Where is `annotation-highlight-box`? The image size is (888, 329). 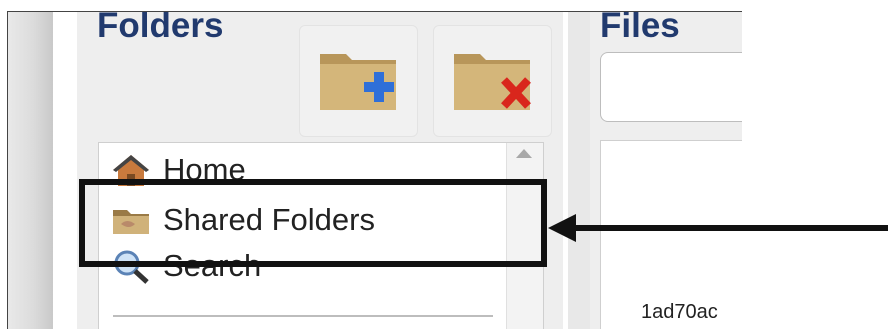 annotation-highlight-box is located at coordinates (313, 223).